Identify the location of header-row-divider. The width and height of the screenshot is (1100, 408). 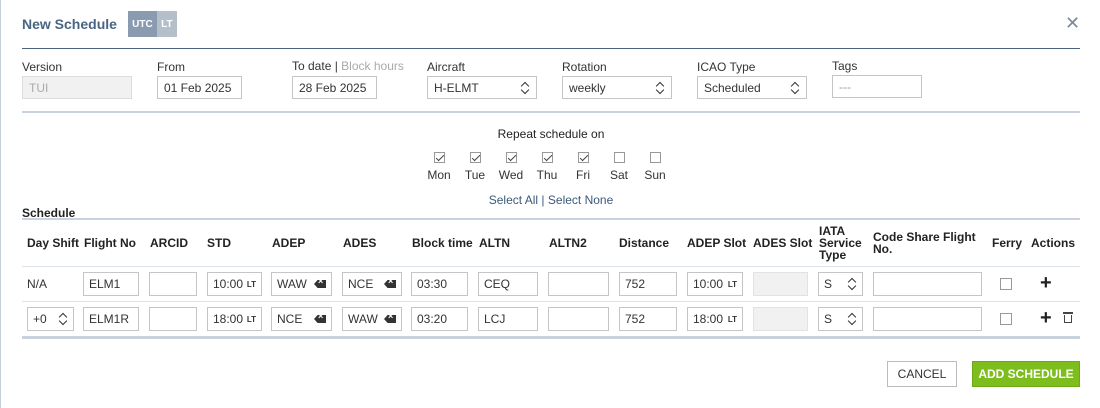
(551, 266).